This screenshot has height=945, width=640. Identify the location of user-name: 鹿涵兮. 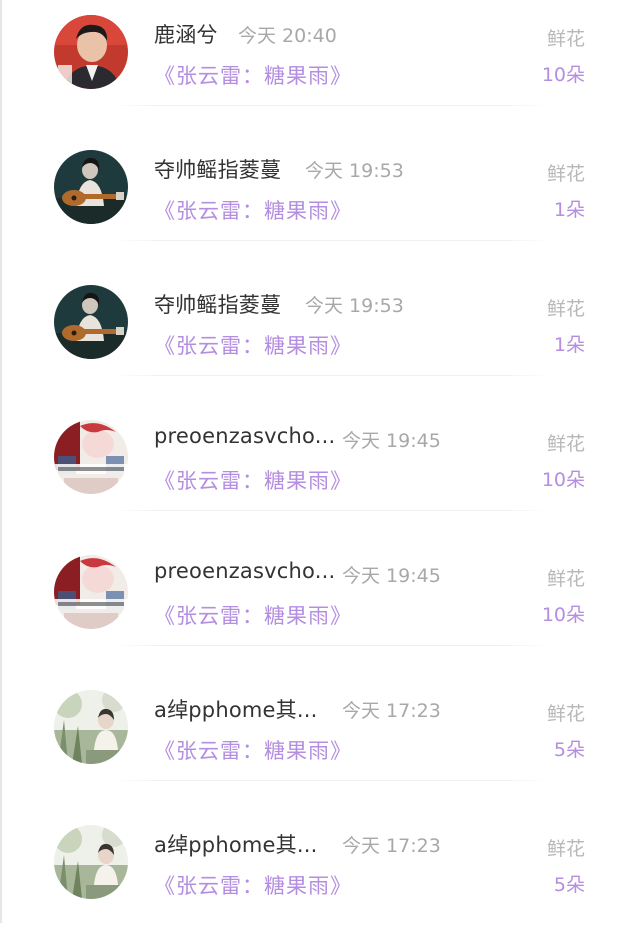
(186, 34).